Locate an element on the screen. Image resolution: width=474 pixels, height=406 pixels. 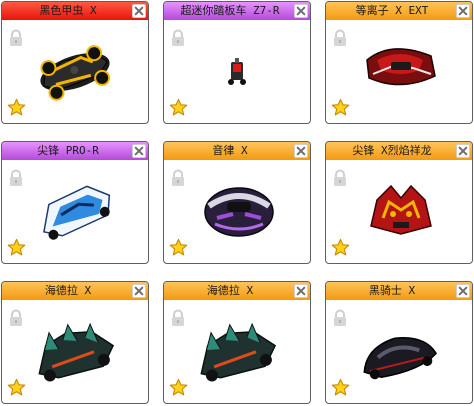
card-header: 尖锋 X烈焰祥龙 is located at coordinates (399, 151).